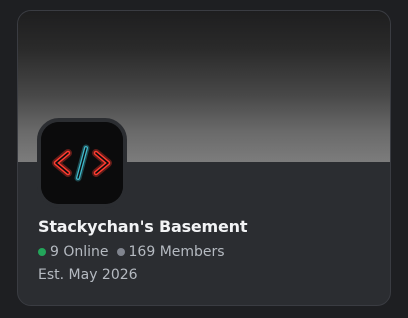 Image resolution: width=408 pixels, height=318 pixels. Describe the element at coordinates (79, 252) in the screenshot. I see `online-count: 9 Online` at that location.